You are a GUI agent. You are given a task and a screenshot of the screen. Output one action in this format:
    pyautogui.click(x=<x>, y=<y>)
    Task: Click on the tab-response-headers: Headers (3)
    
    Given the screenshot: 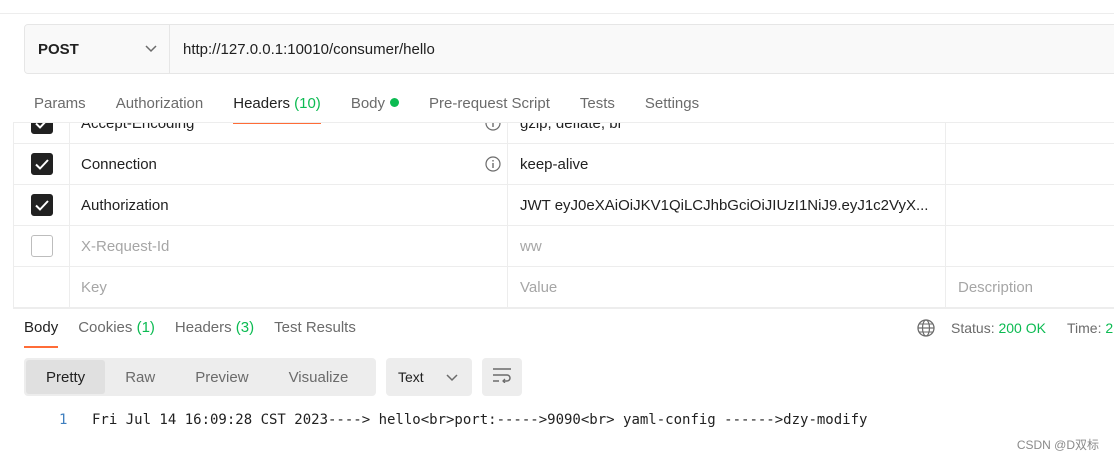 What is the action you would take?
    pyautogui.click(x=214, y=331)
    